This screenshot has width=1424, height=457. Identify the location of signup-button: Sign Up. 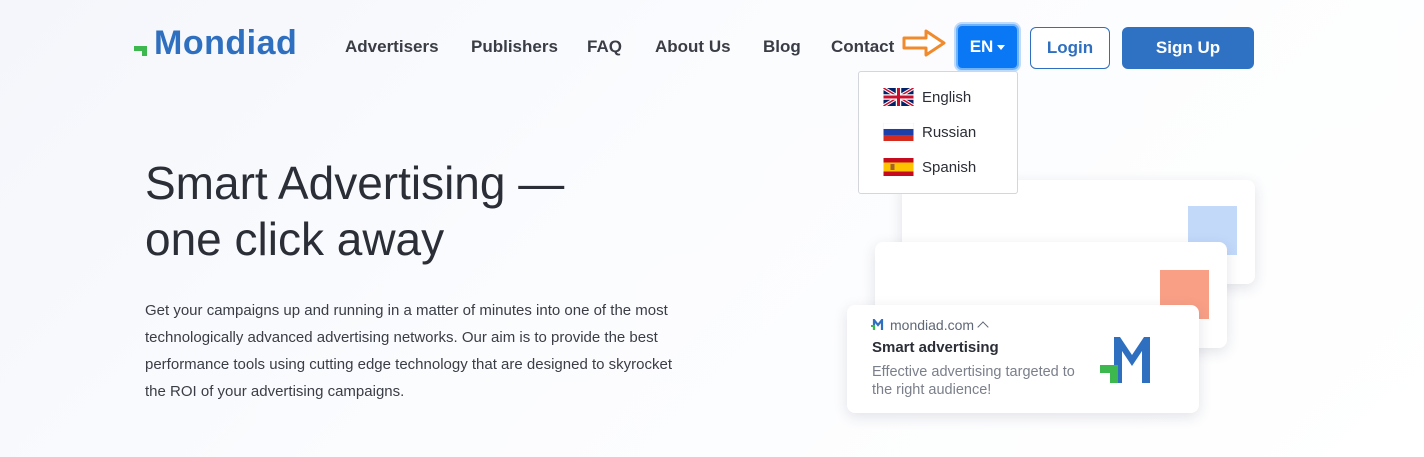
(1188, 48).